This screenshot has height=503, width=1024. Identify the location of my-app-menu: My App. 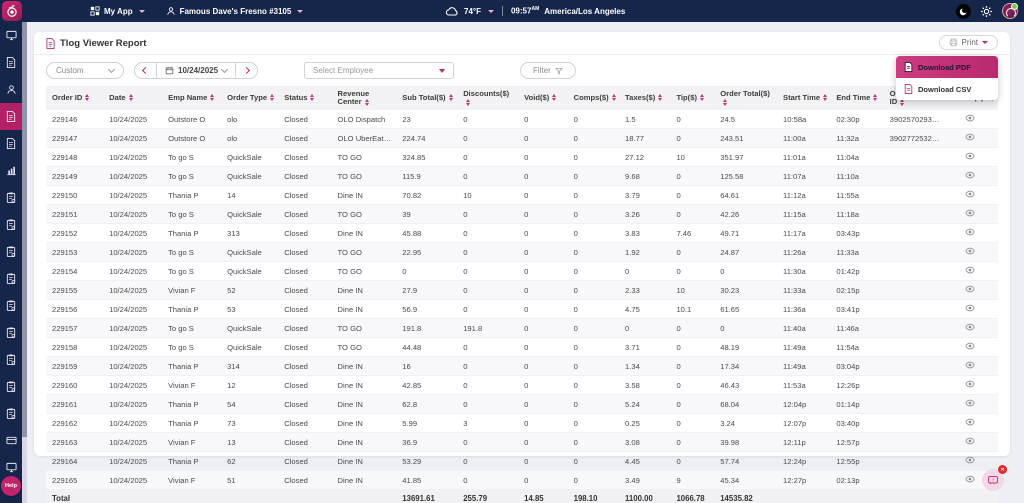
(117, 11).